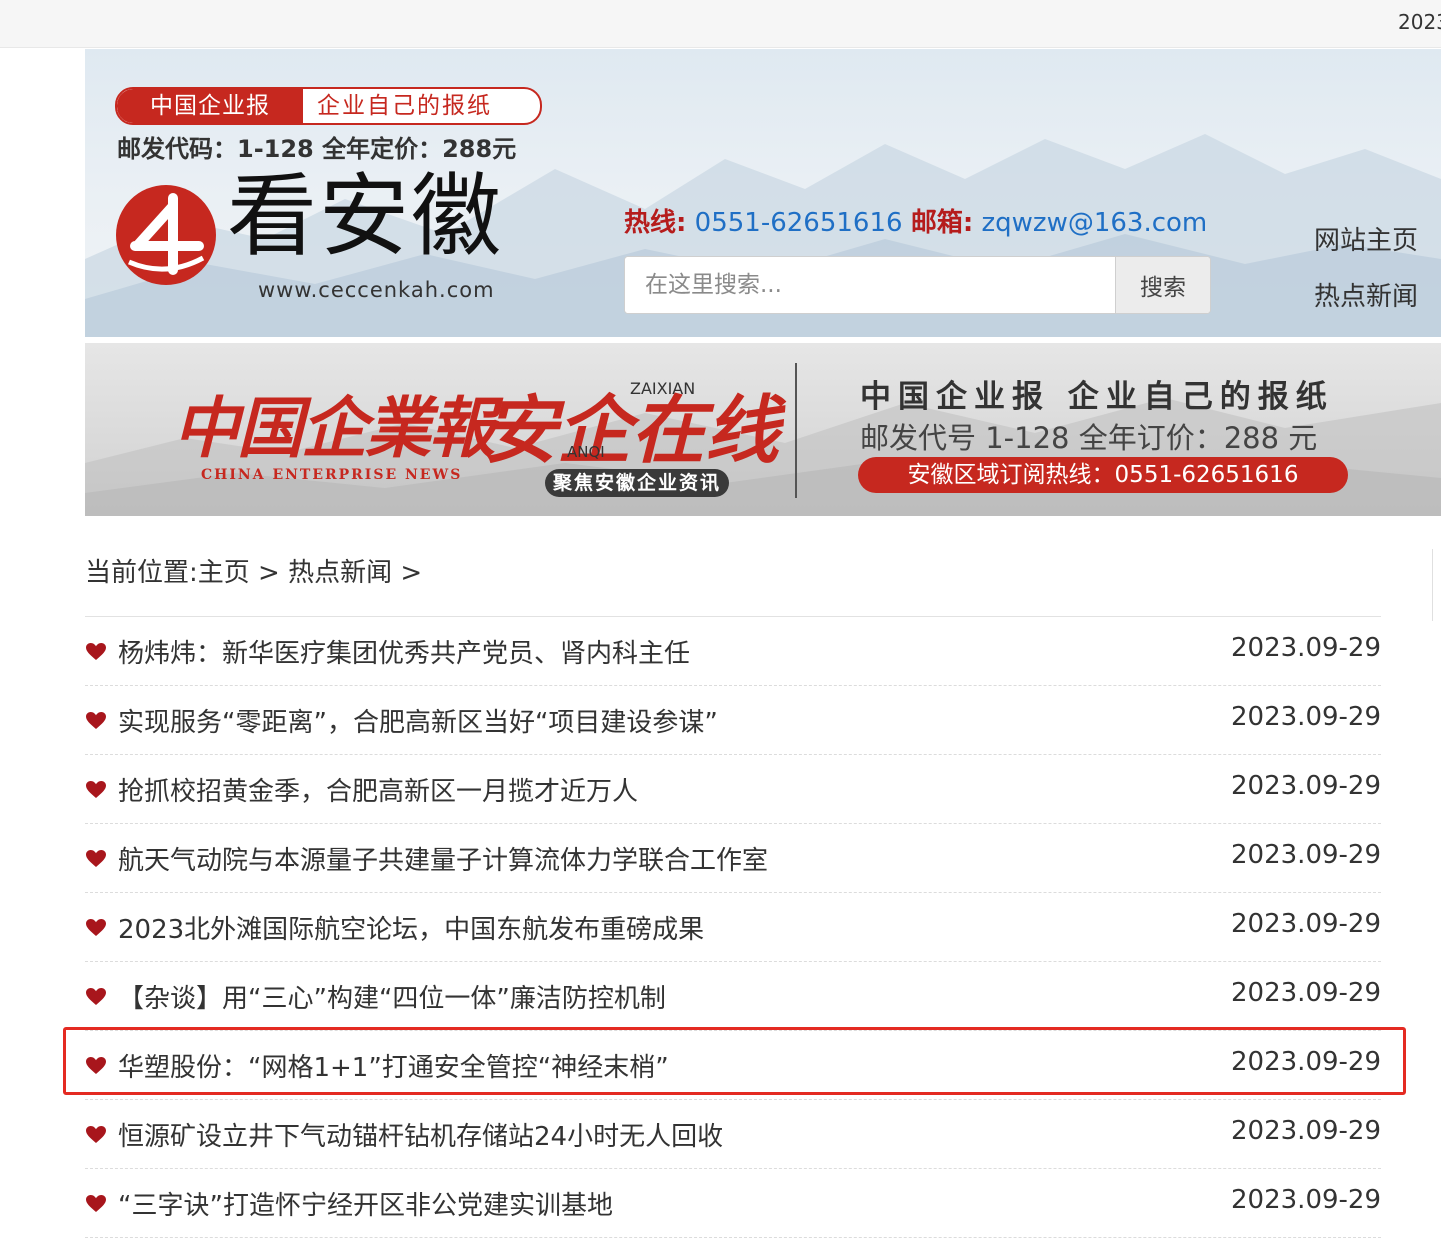 Image resolution: width=1441 pixels, height=1238 pixels. What do you see at coordinates (210, 106) in the screenshot?
I see `slogan-brand: 中国企业报` at bounding box center [210, 106].